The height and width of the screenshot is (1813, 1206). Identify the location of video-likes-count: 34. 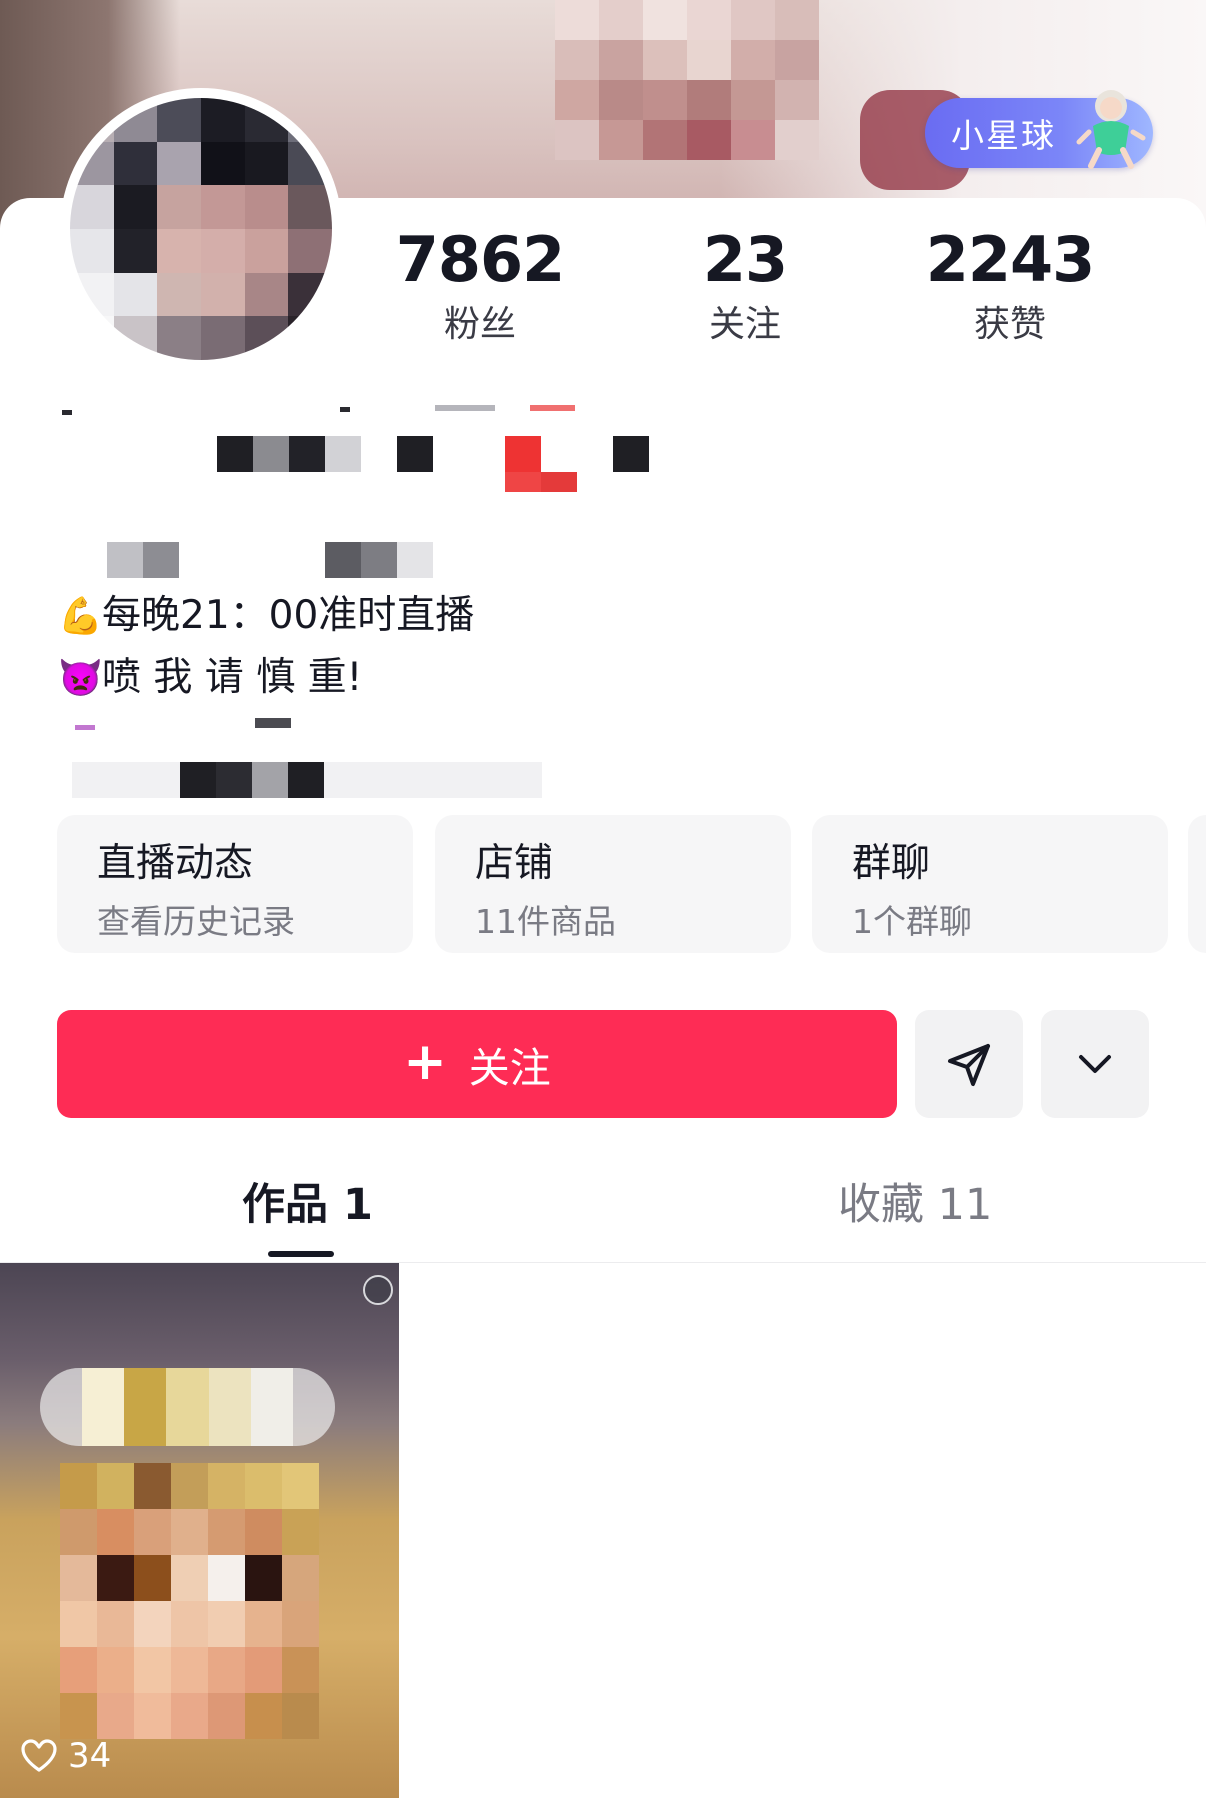
(90, 1756).